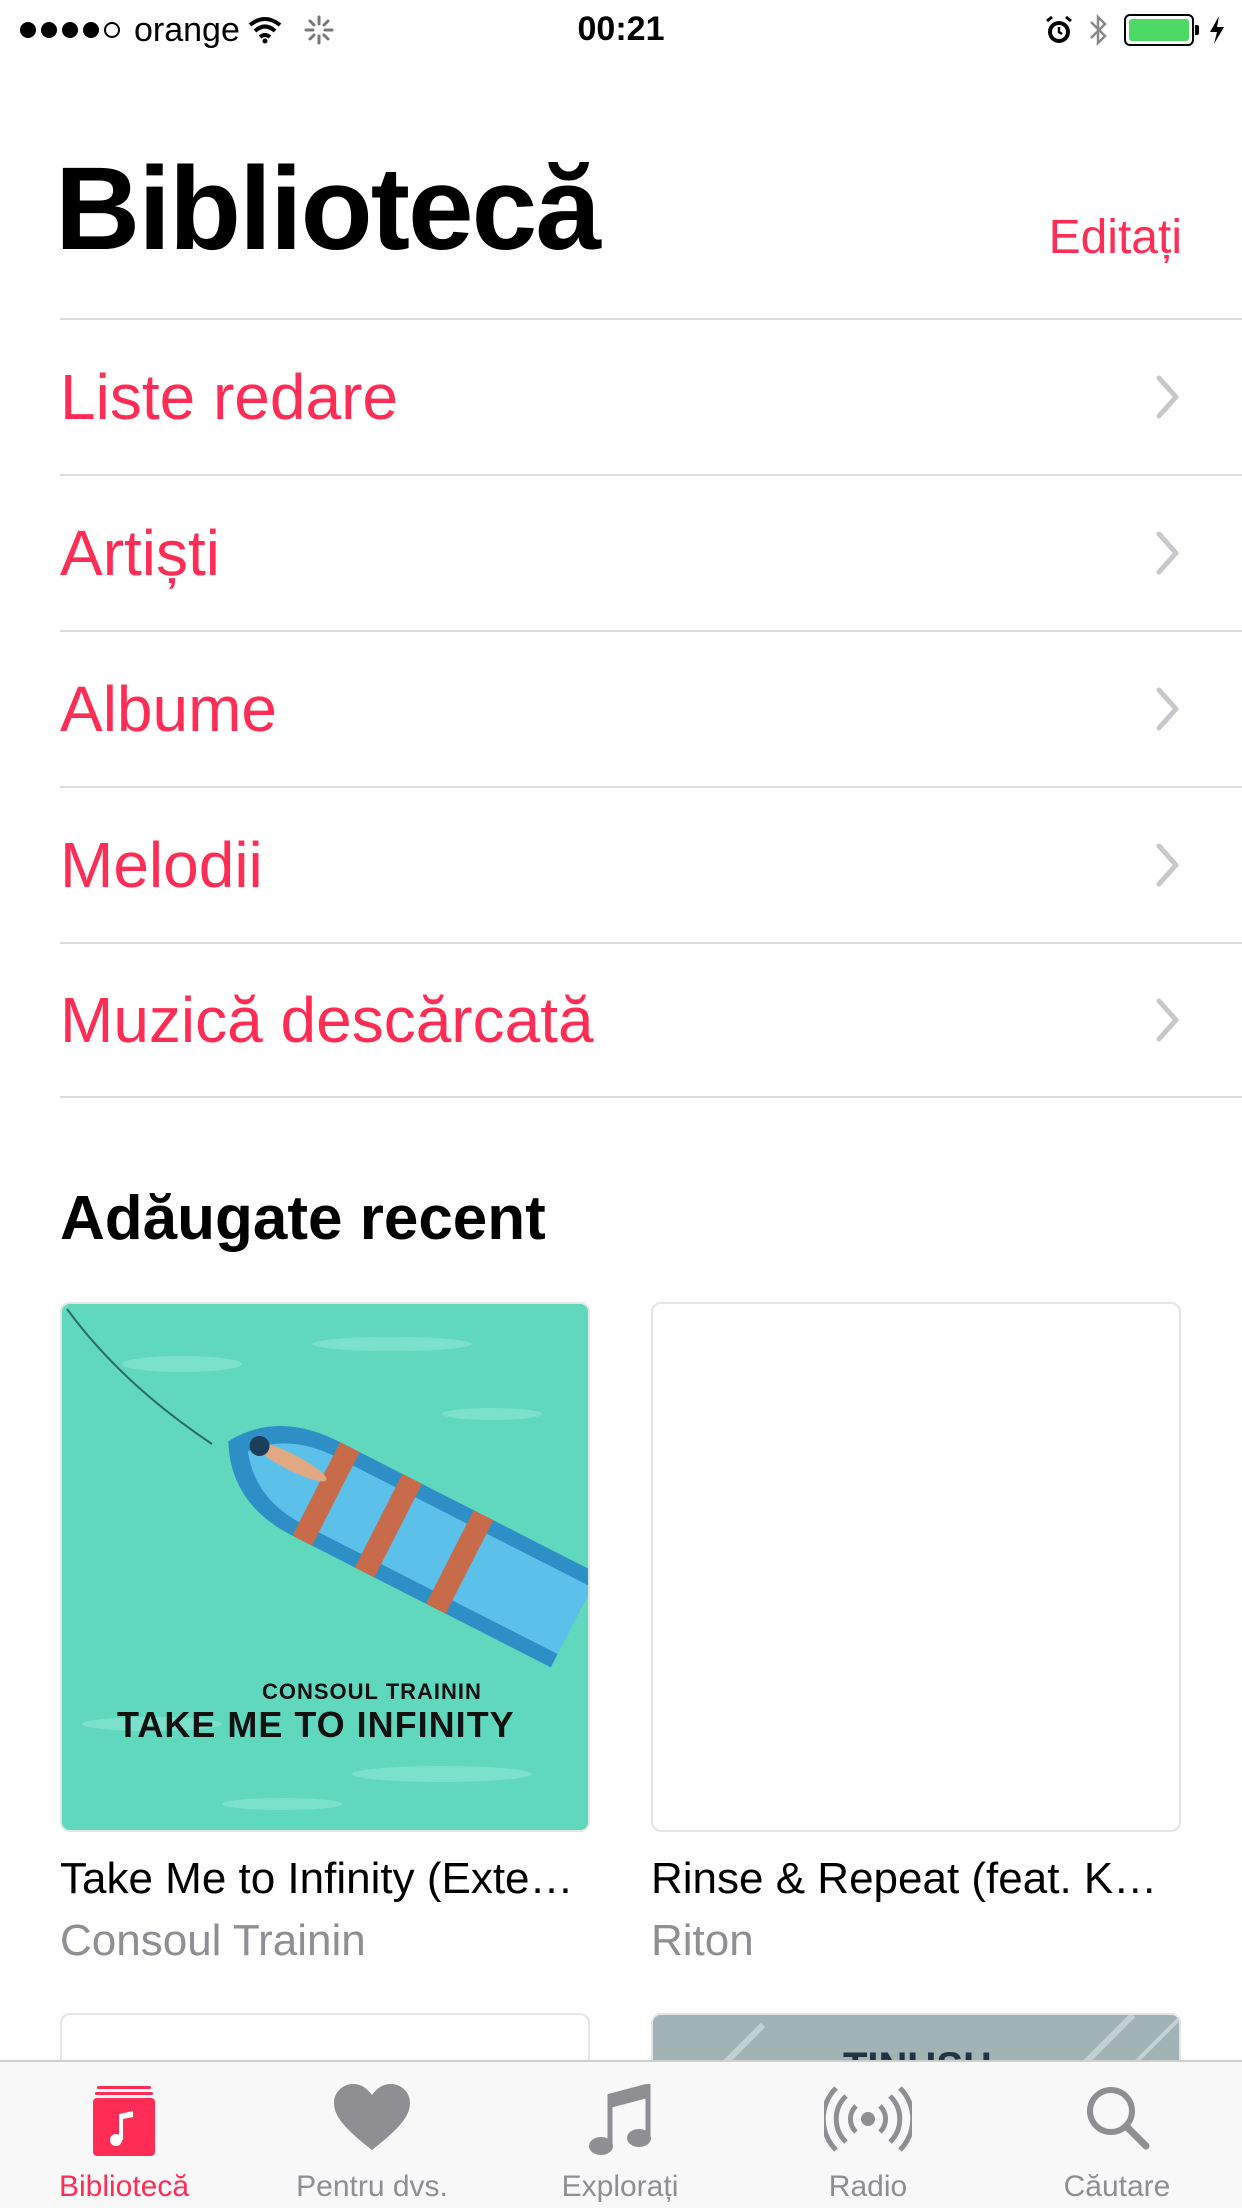 The height and width of the screenshot is (2208, 1242). I want to click on album-art-text: CONSOUL TRAININ, so click(372, 1691).